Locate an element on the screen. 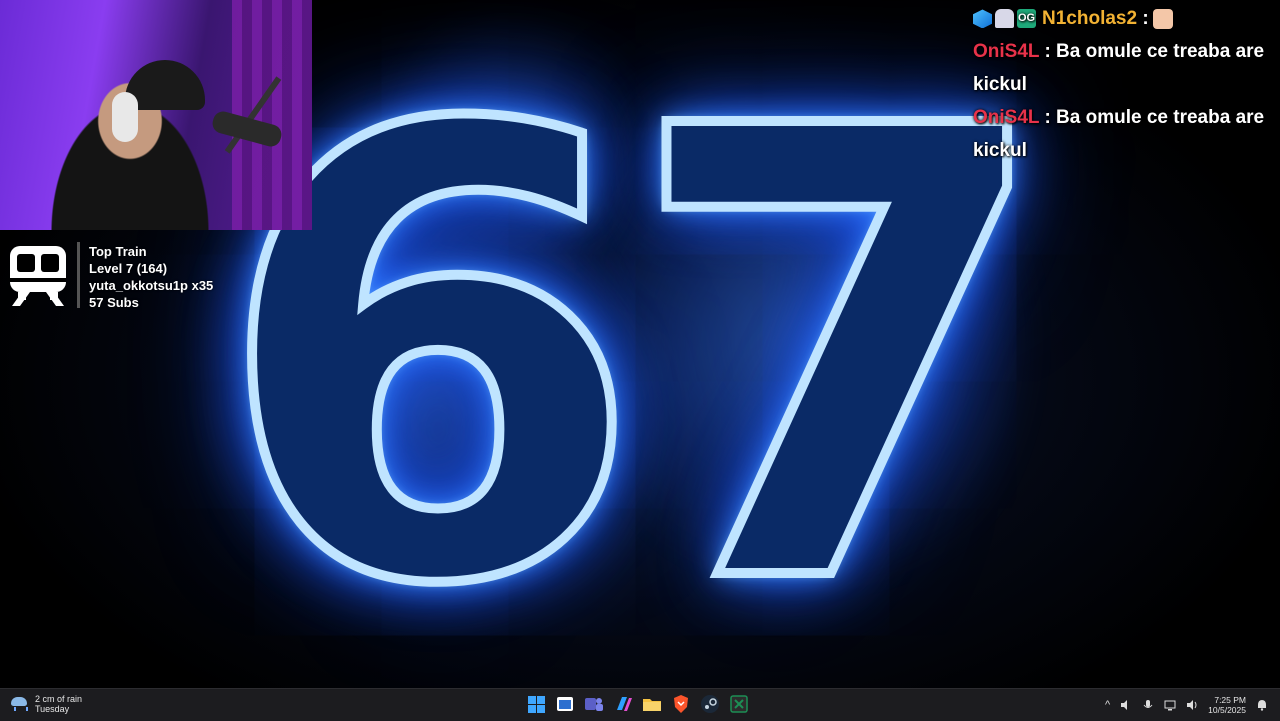 The height and width of the screenshot is (721, 1280). weather-text: 2 cm of rain Tuesday is located at coordinates (58, 704).